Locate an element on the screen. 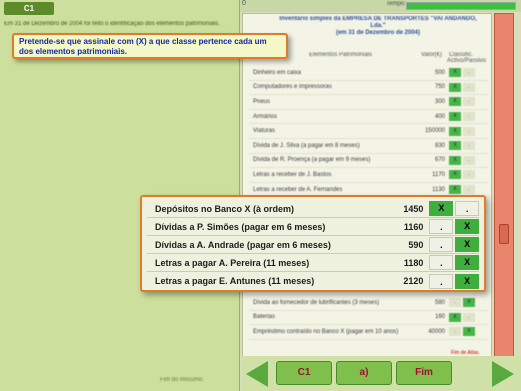  popup-row-label: Dívidas a A. Andrade (pagar em 6 meses) is located at coordinates (243, 244).